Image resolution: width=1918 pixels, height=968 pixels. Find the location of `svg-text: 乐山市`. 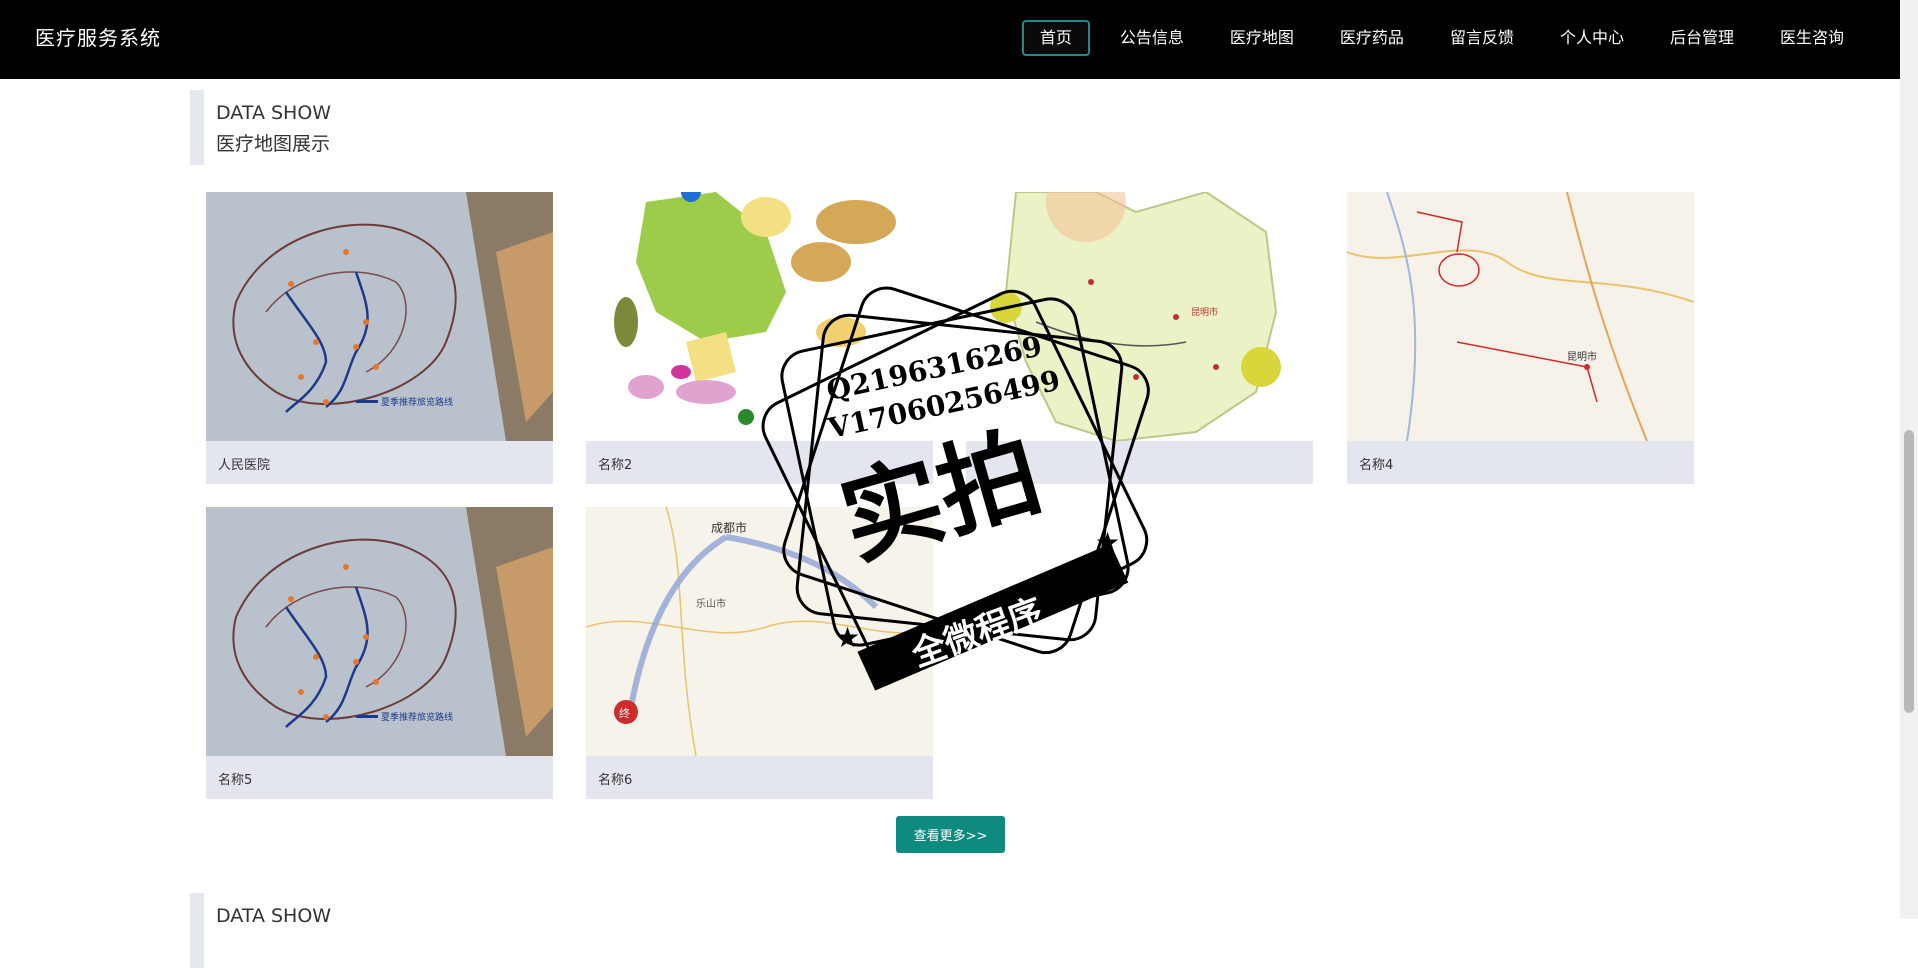

svg-text: 乐山市 is located at coordinates (711, 603).